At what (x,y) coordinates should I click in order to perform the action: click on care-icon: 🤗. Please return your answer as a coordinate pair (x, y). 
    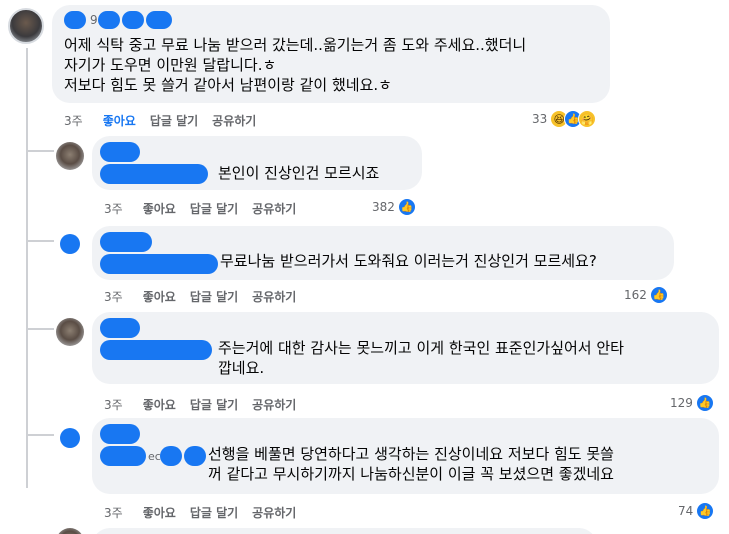
    Looking at the image, I should click on (587, 119).